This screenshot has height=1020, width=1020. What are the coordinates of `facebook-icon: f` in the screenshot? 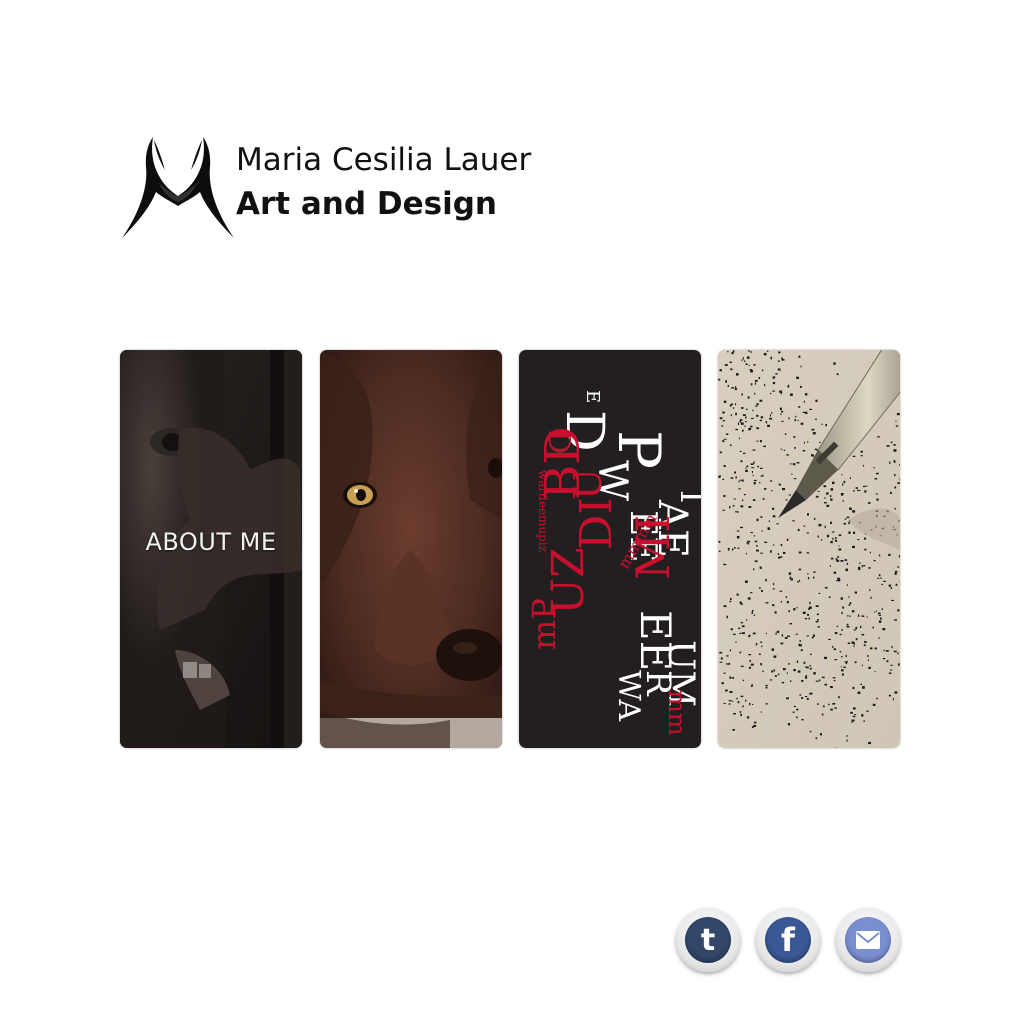 It's located at (788, 940).